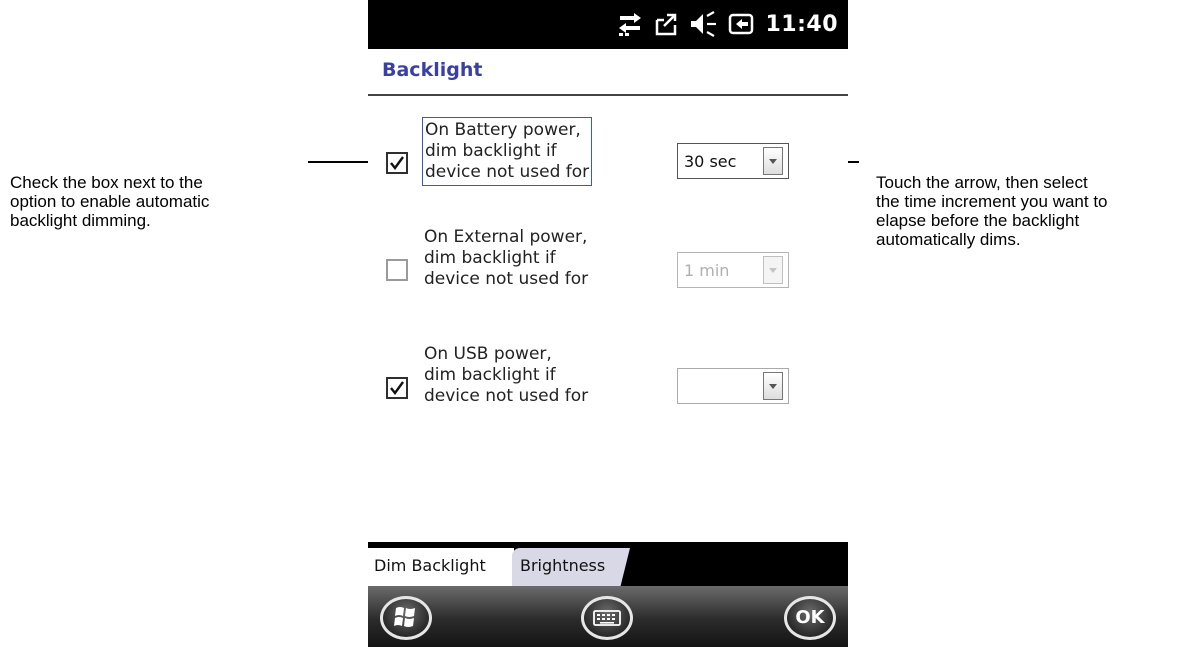 This screenshot has width=1199, height=647. Describe the element at coordinates (703, 24) in the screenshot. I see `speaker-icon` at that location.